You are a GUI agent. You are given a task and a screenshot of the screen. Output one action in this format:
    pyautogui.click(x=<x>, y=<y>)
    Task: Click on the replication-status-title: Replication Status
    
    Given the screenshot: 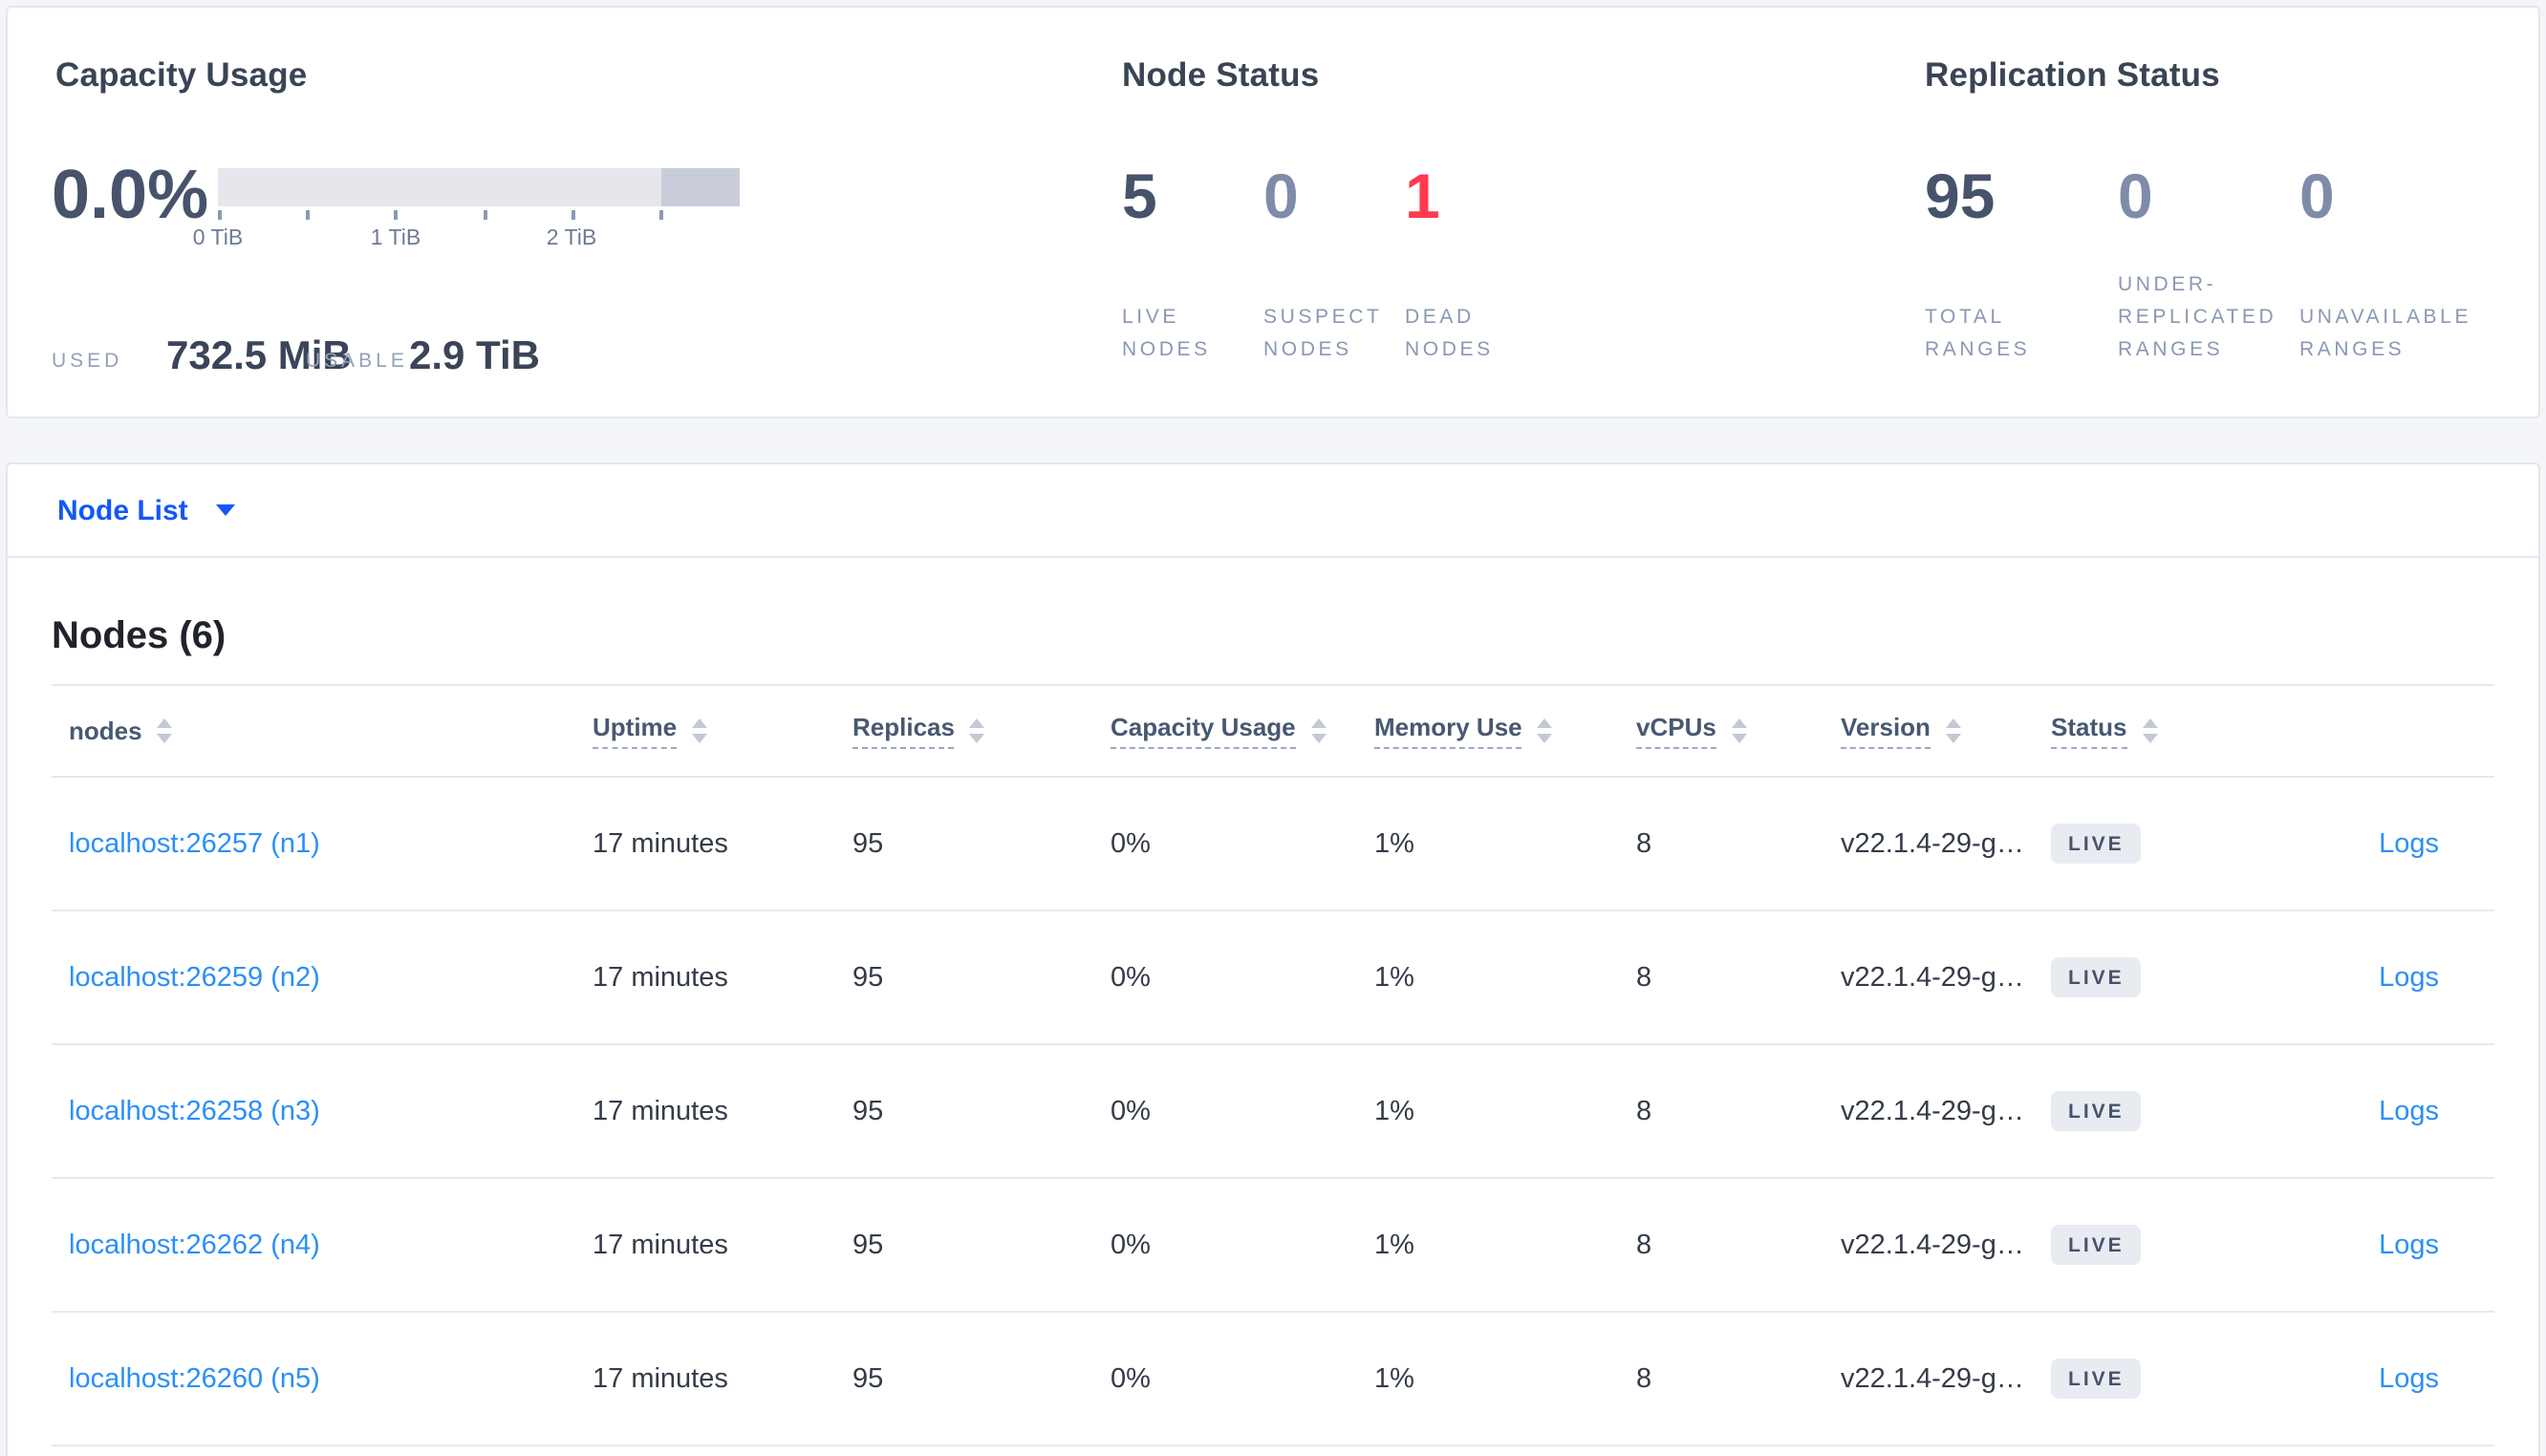 What is the action you would take?
    pyautogui.click(x=2072, y=74)
    